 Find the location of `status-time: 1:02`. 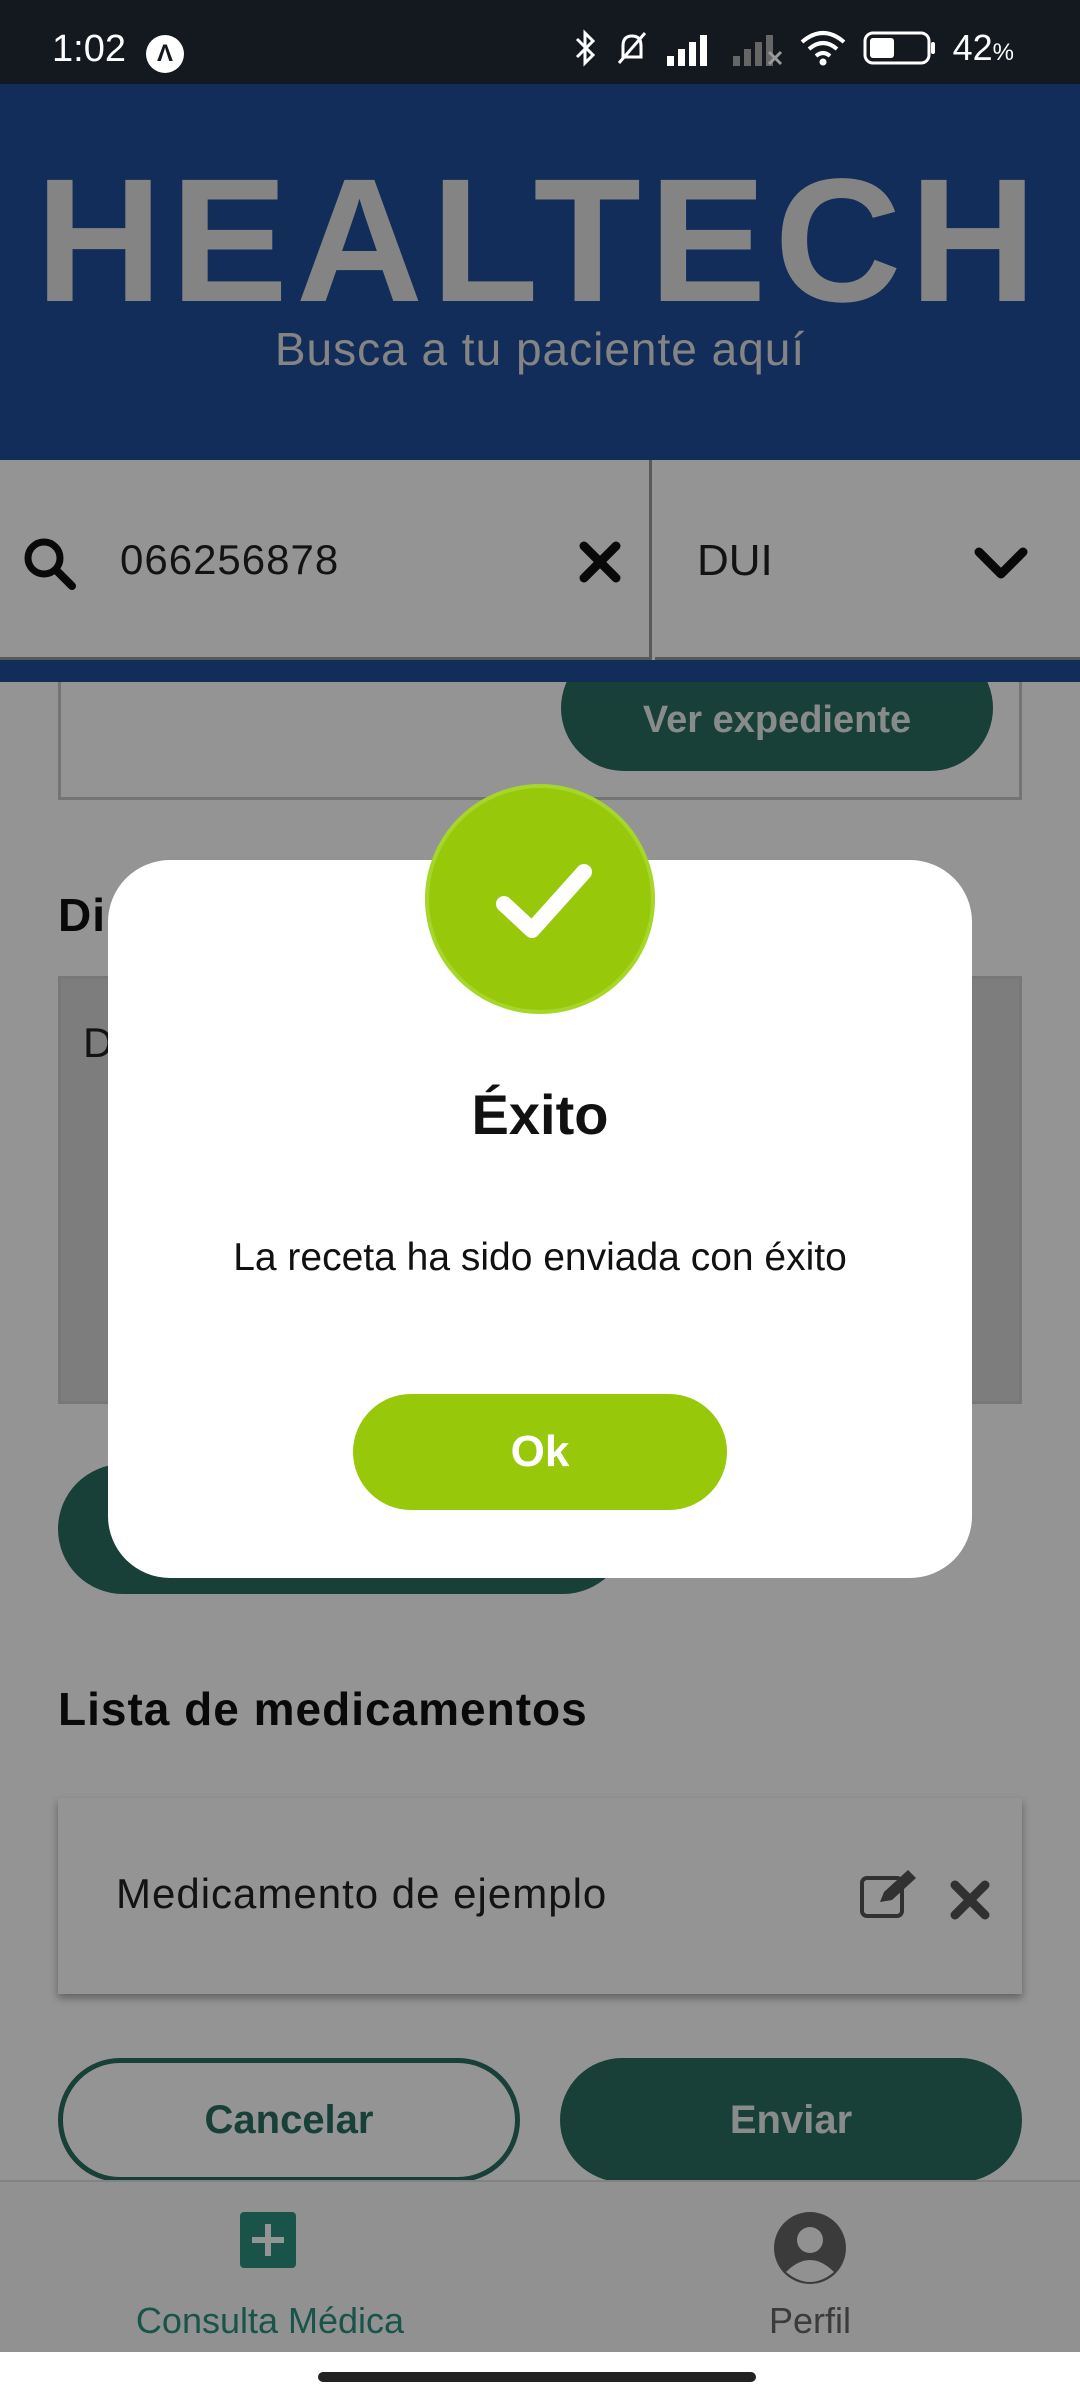

status-time: 1:02 is located at coordinates (89, 49).